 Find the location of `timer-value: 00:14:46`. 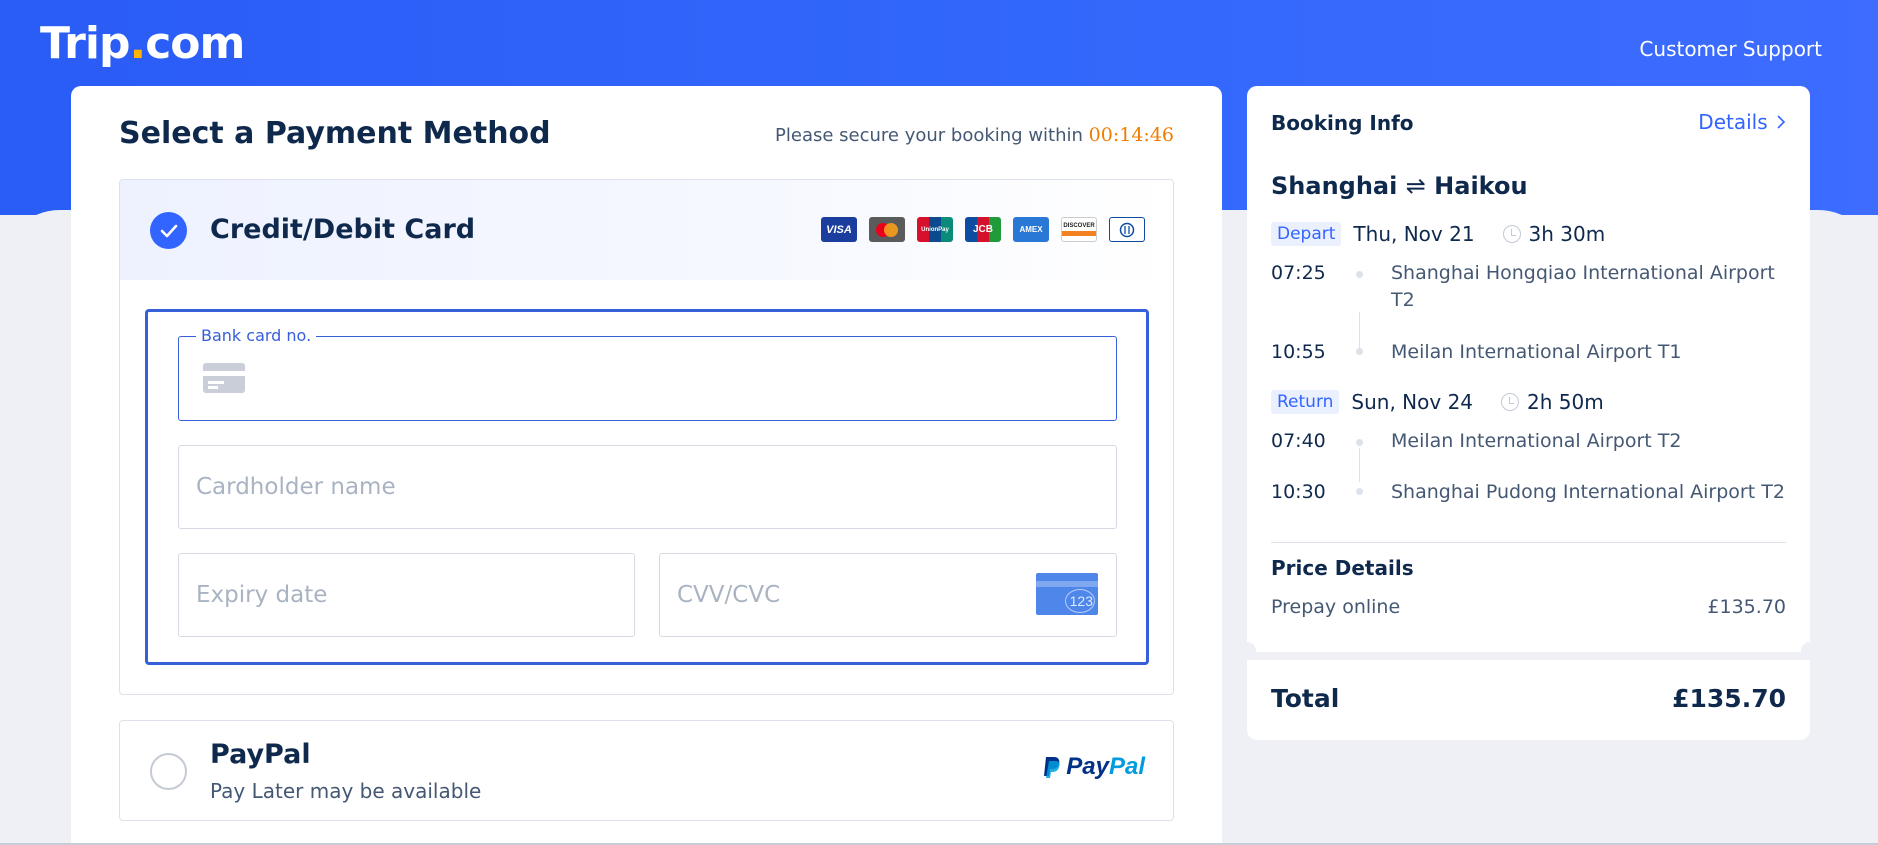

timer-value: 00:14:46 is located at coordinates (1131, 135).